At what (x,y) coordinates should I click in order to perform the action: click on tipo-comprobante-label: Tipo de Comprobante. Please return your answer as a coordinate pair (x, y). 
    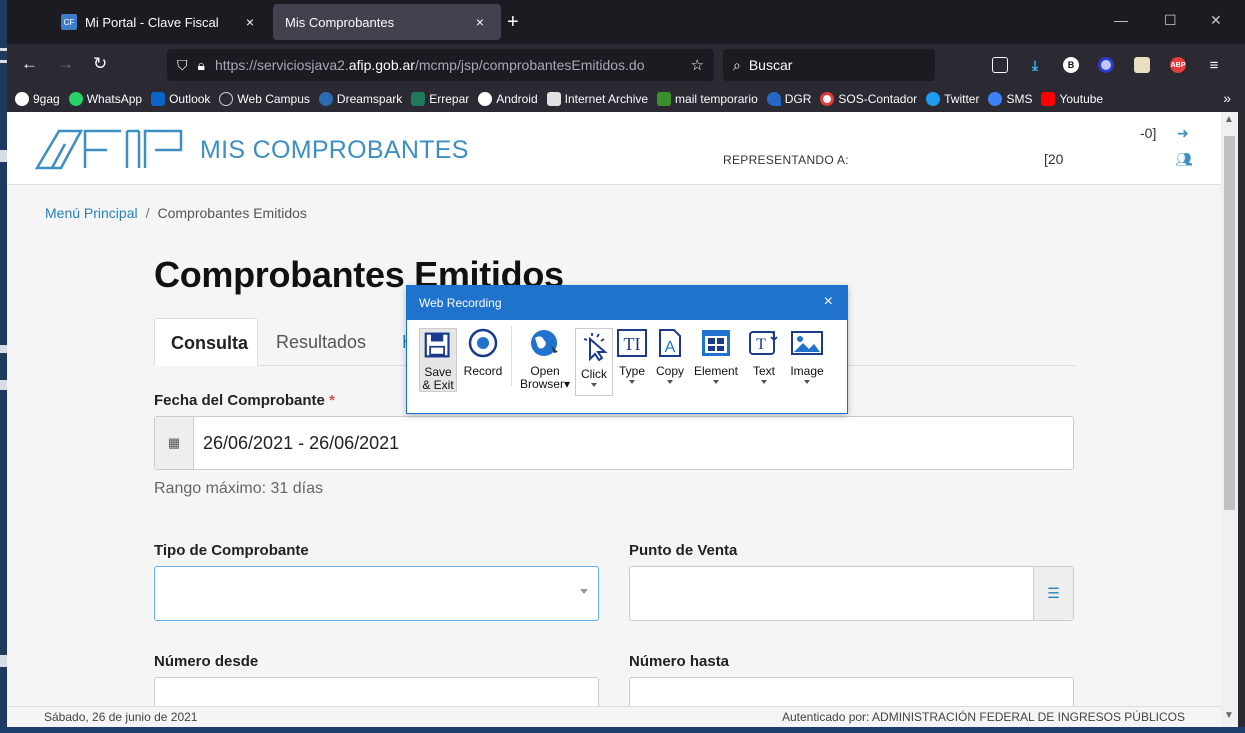
    Looking at the image, I should click on (231, 550).